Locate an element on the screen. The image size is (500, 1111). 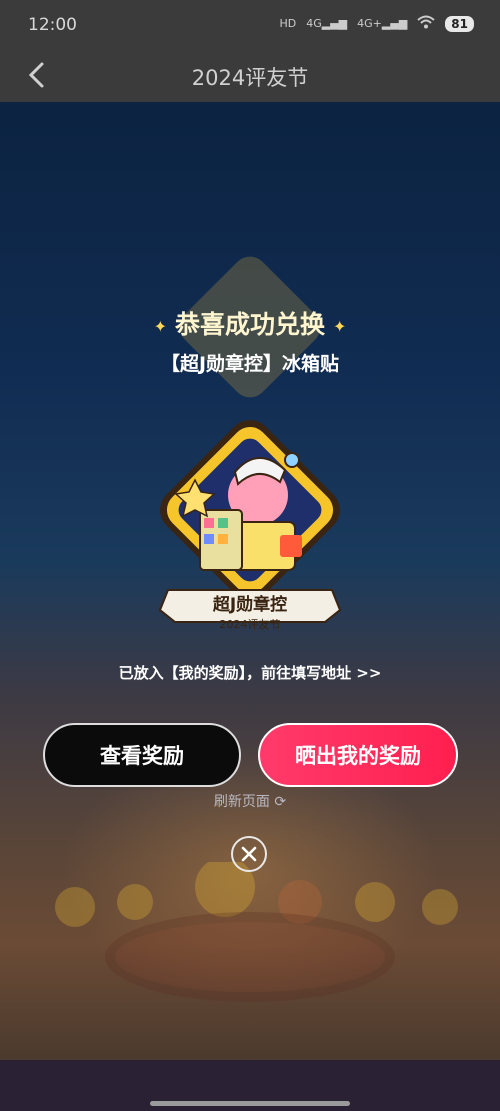
wifi-icon is located at coordinates (426, 23).